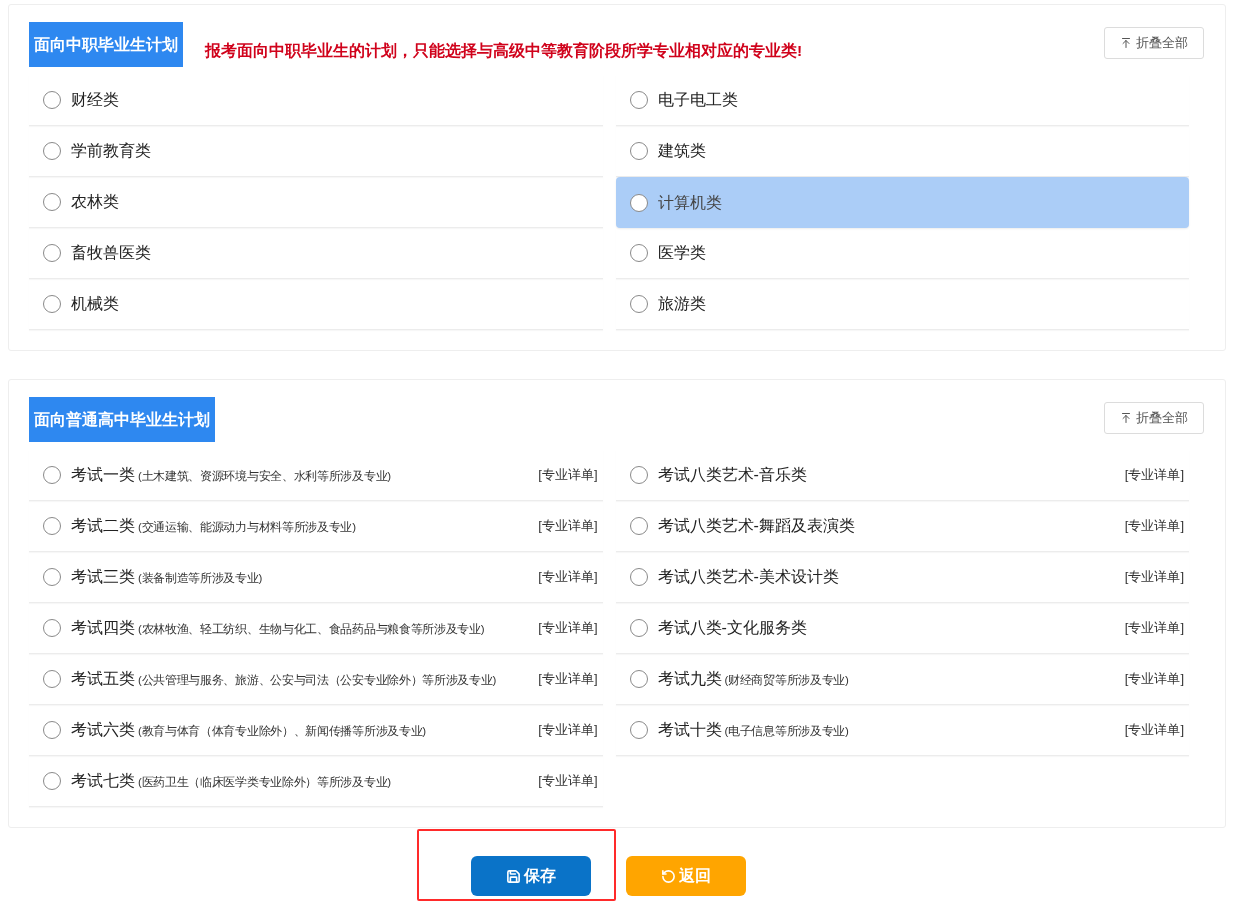  I want to click on option-label: 电子电工类, so click(697, 100).